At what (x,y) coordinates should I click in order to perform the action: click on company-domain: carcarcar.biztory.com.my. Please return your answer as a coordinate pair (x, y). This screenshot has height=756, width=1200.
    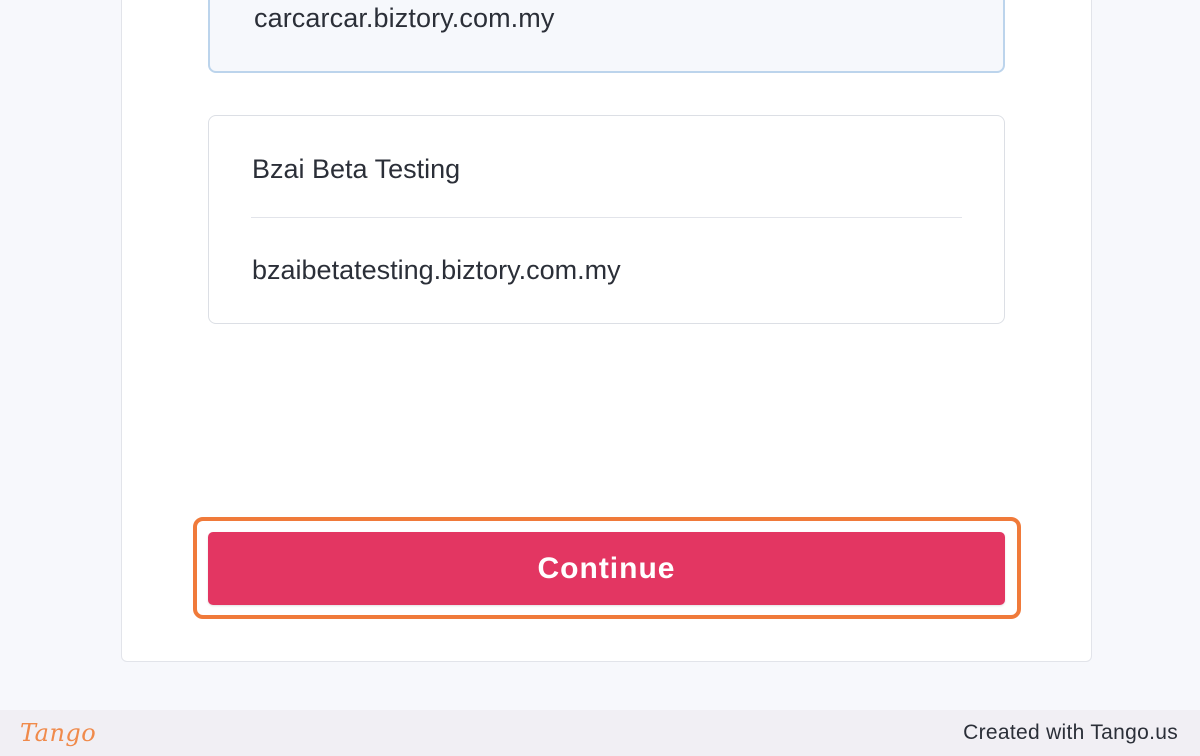
    Looking at the image, I should click on (404, 18).